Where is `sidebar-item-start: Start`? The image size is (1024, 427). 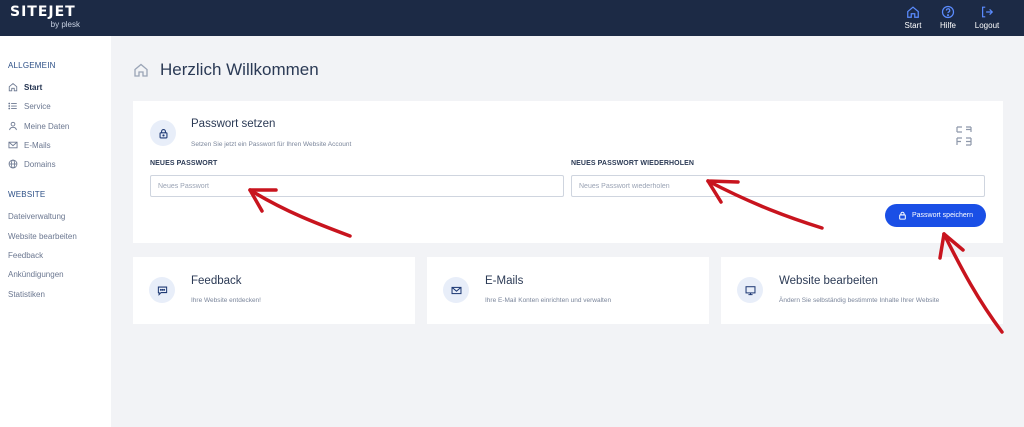
sidebar-item-start: Start is located at coordinates (25, 87).